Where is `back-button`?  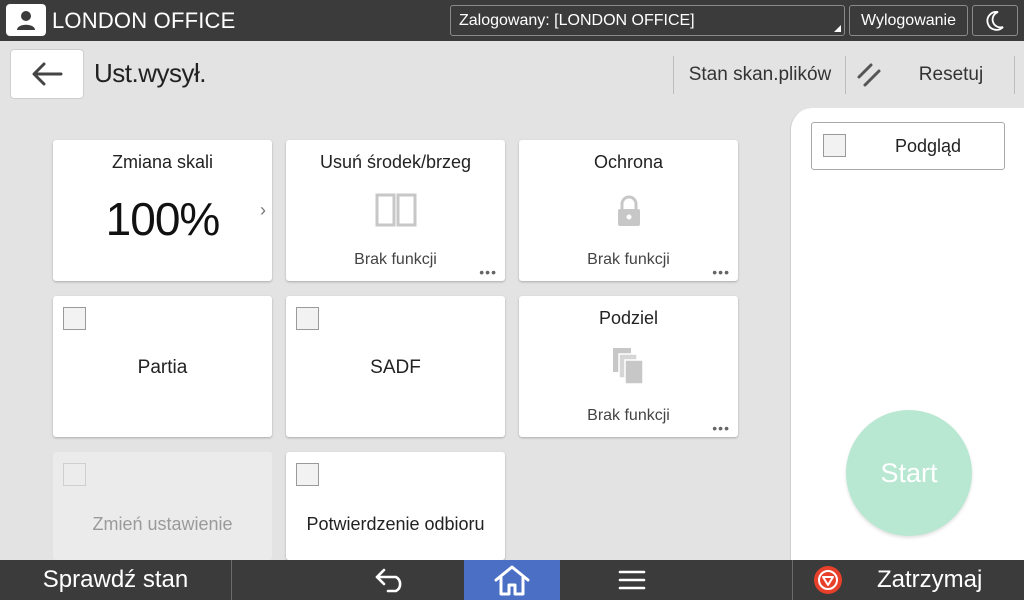
back-button is located at coordinates (47, 74).